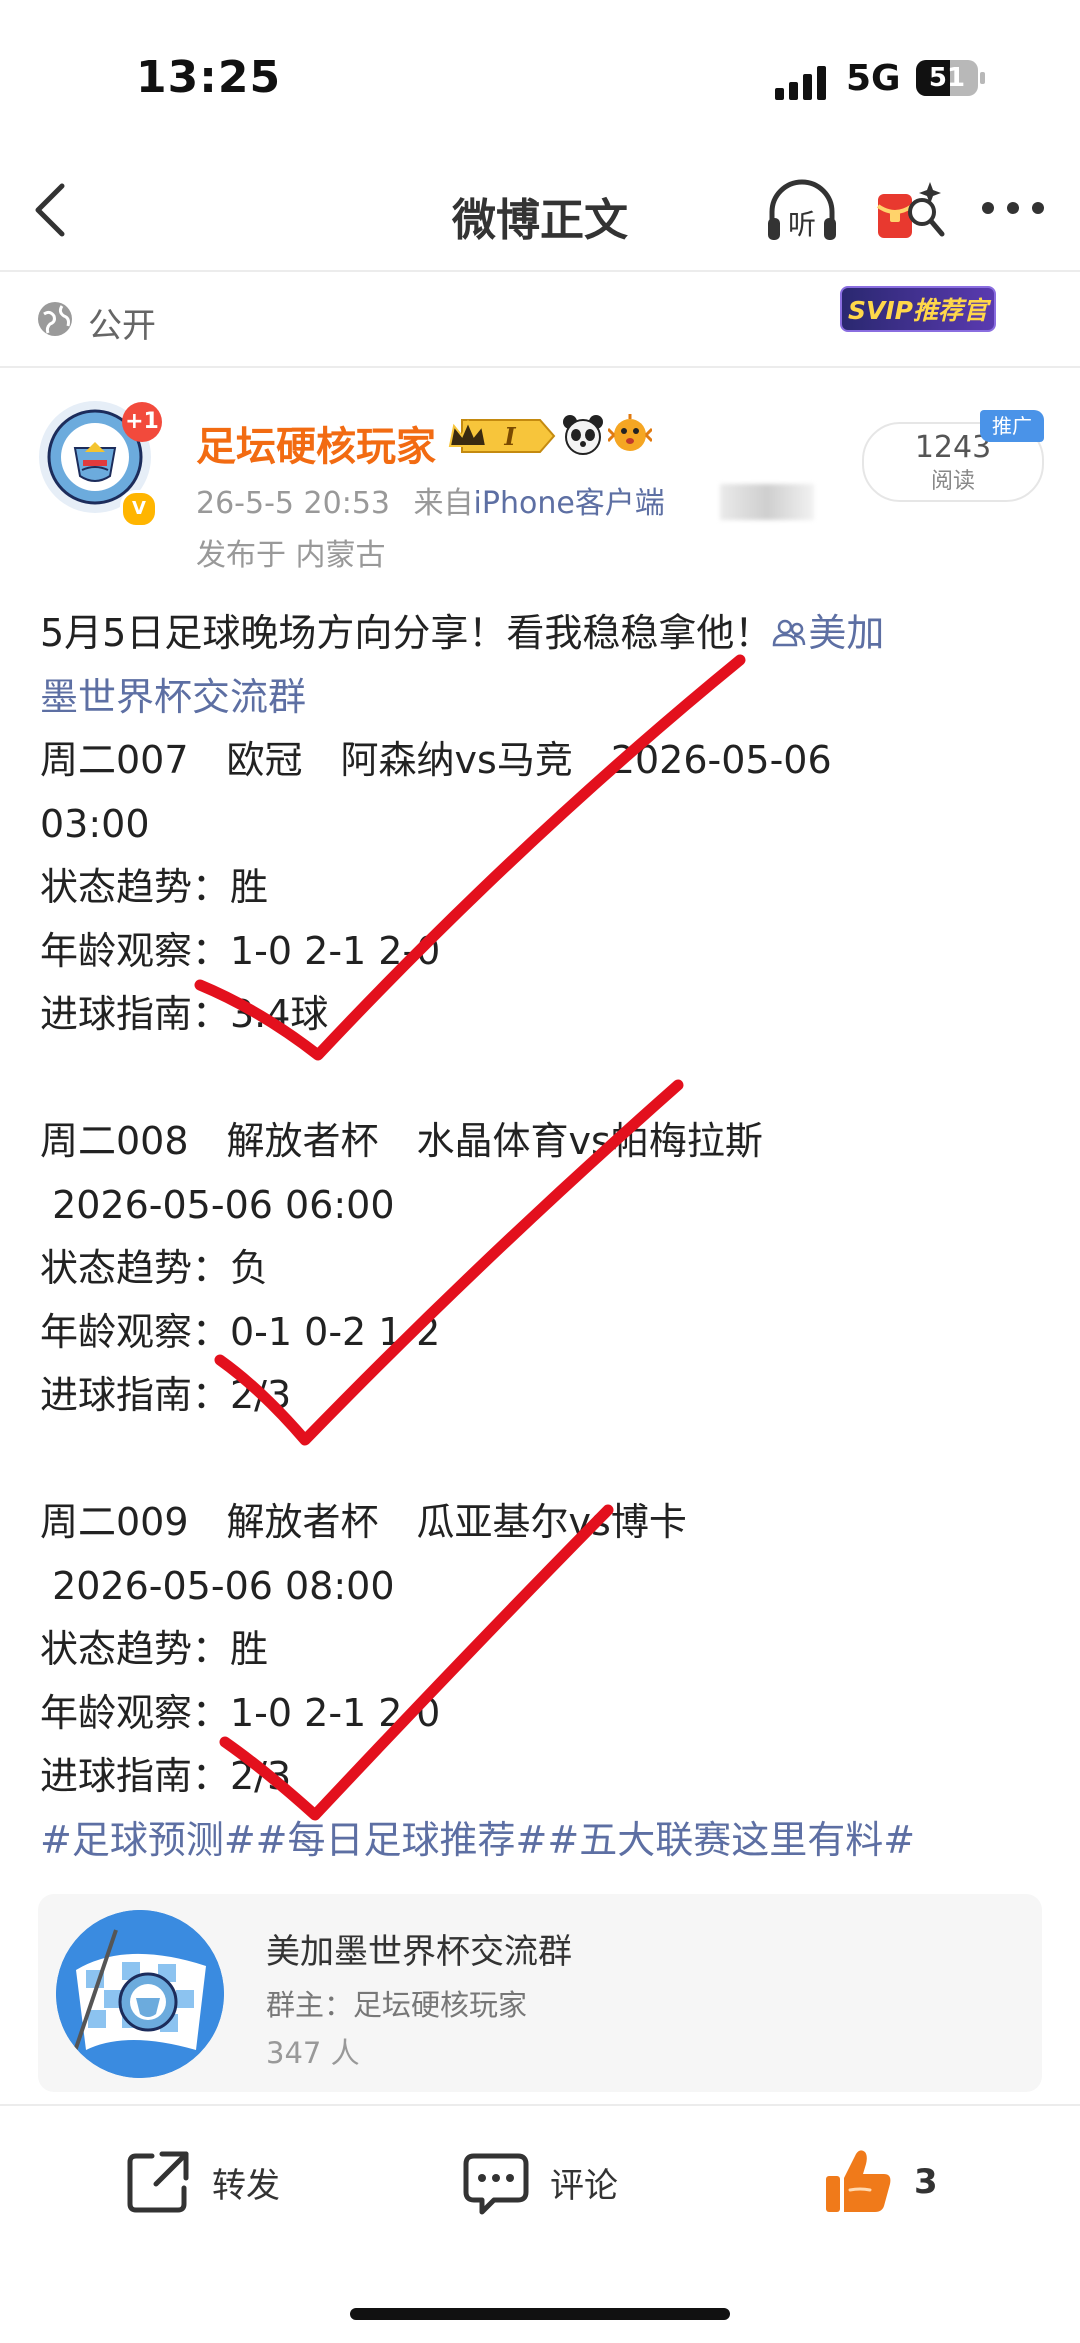  I want to click on globe-icon, so click(55, 319).